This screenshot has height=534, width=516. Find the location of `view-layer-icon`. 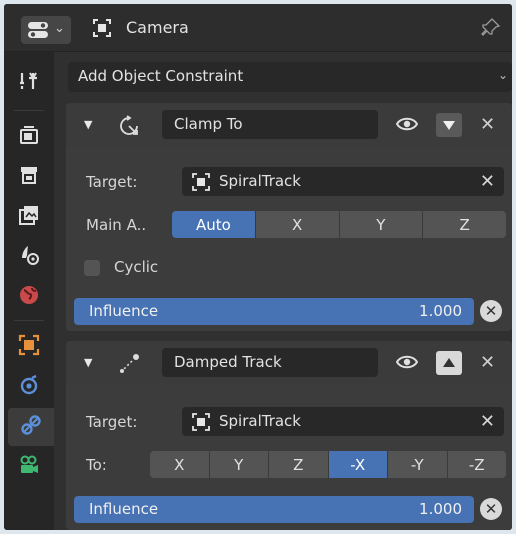

view-layer-icon is located at coordinates (29, 217).